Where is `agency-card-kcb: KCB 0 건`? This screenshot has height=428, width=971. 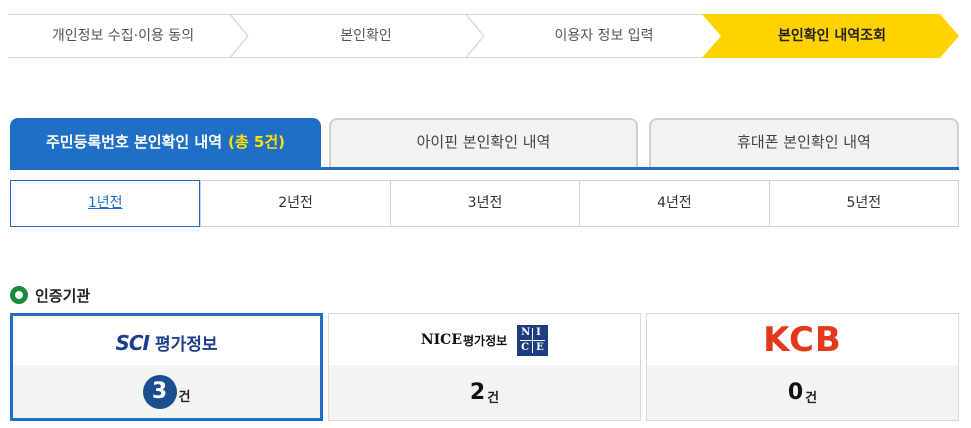
agency-card-kcb: KCB 0 건 is located at coordinates (802, 367).